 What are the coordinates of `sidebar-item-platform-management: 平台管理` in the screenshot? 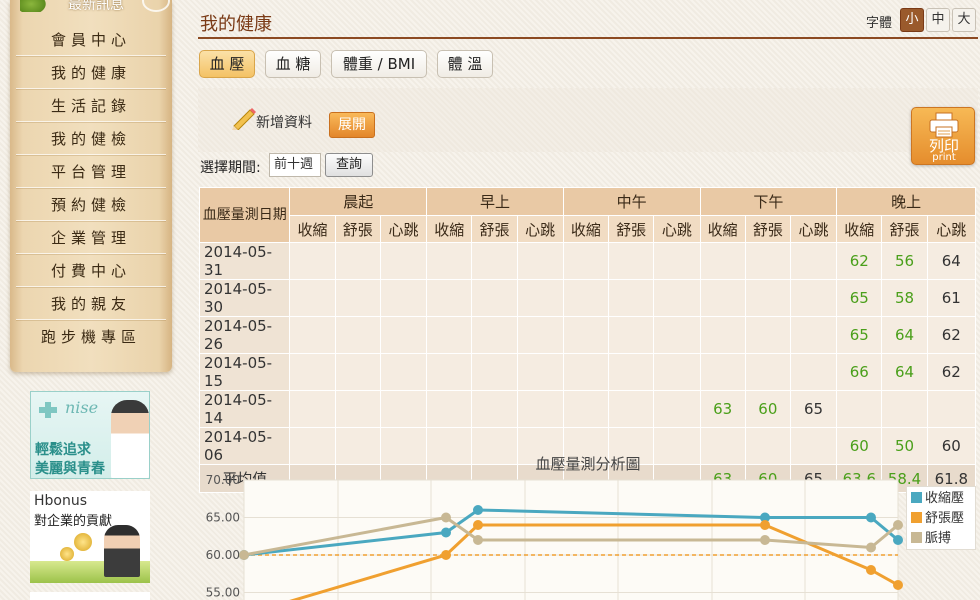 It's located at (91, 172).